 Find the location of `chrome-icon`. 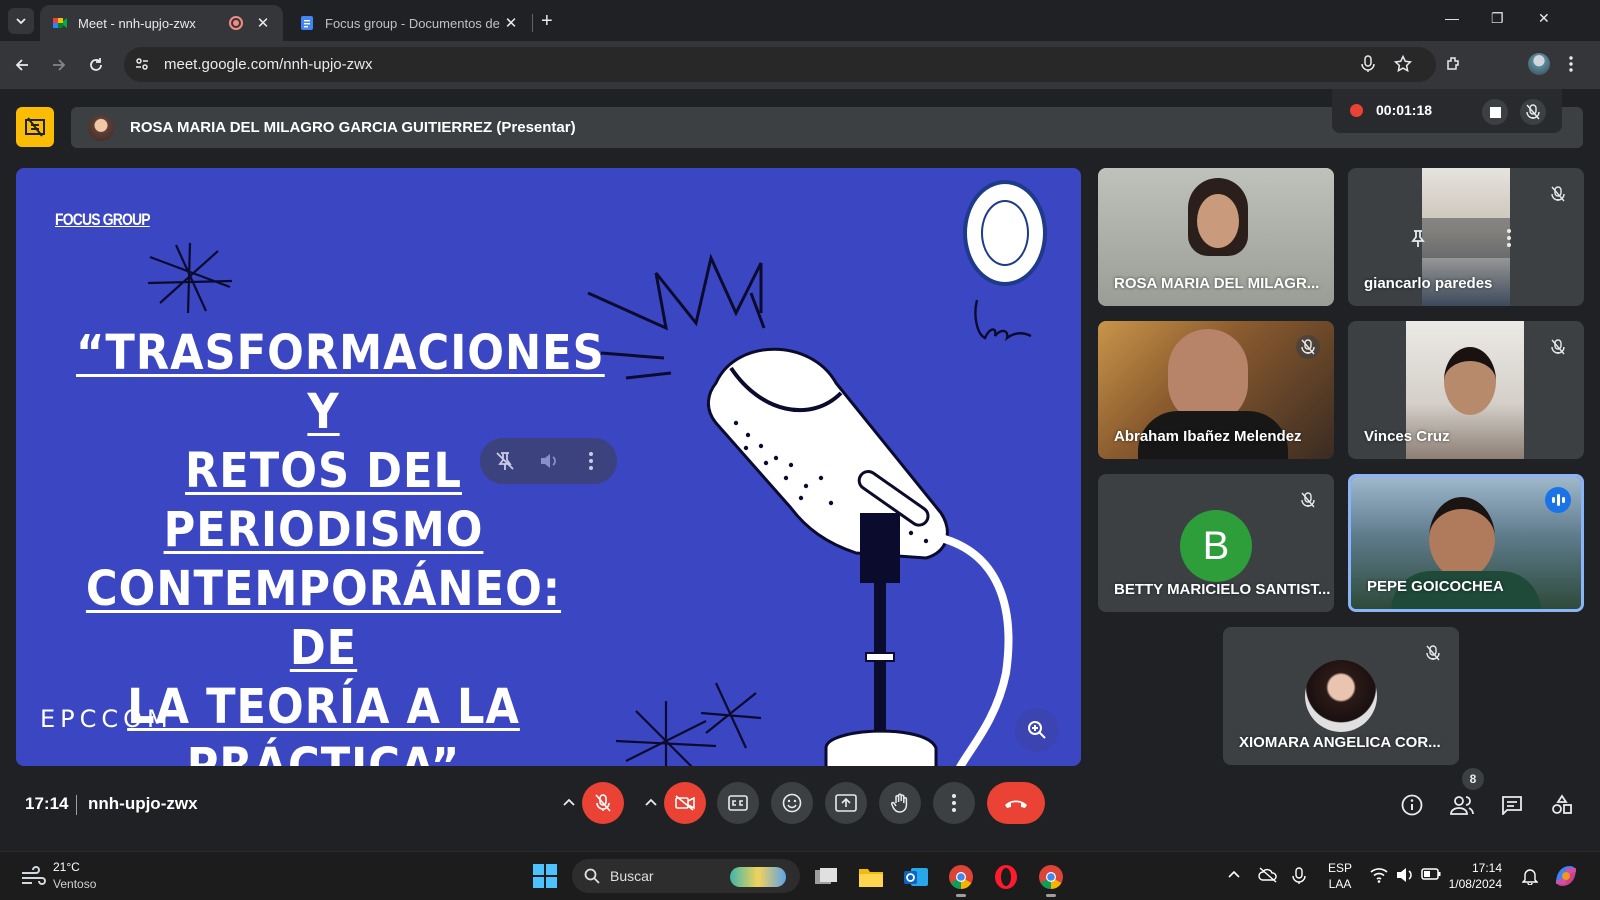

chrome-icon is located at coordinates (1051, 877).